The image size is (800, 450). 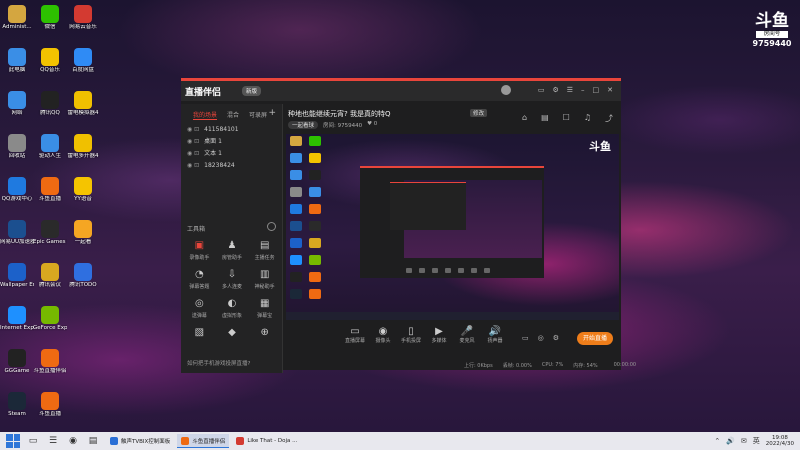 What do you see at coordinates (231, 130) in the screenshot?
I see `scene-item: ◉ ⊡ 411584101` at bounding box center [231, 130].